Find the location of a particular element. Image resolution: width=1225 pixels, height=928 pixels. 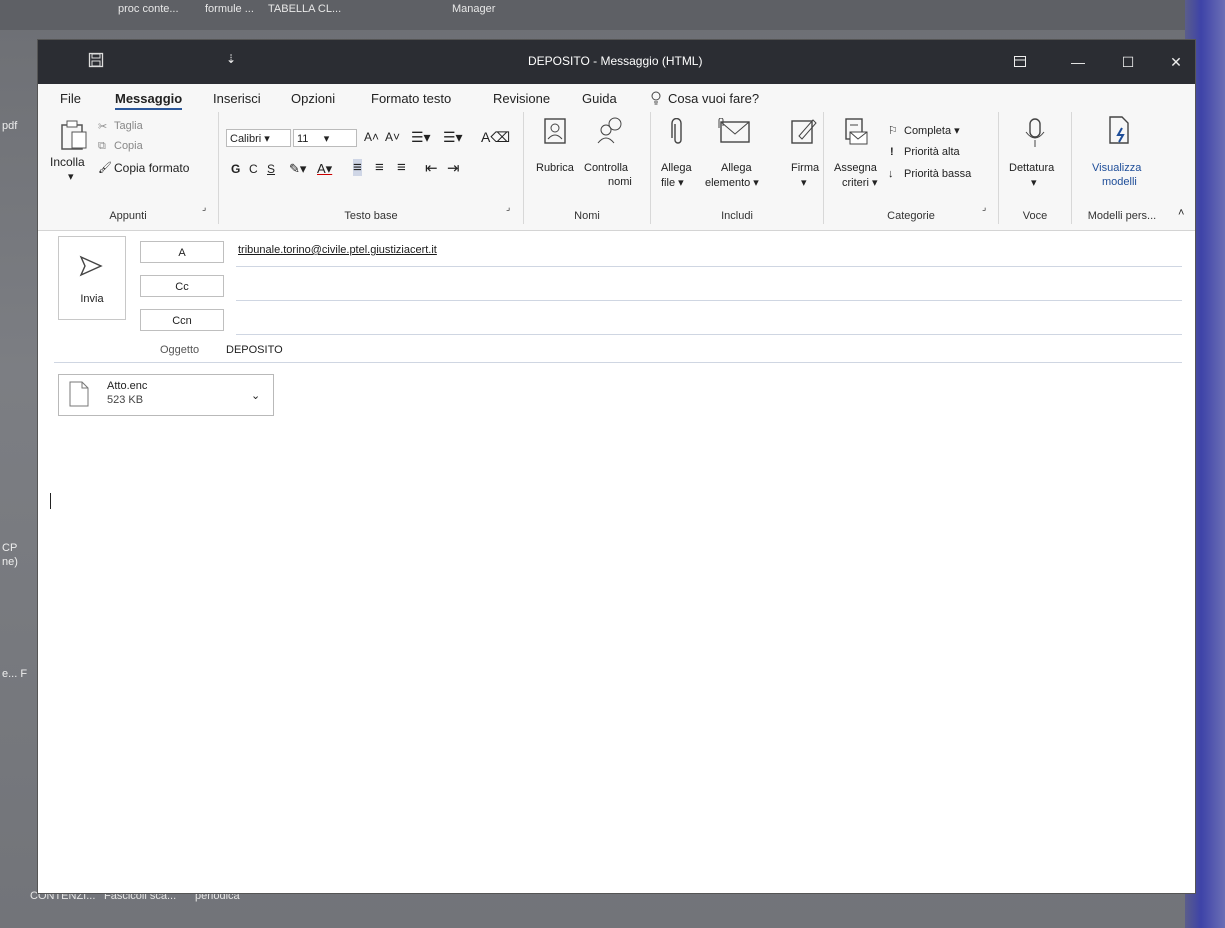

tab-file: File is located at coordinates (70, 98).